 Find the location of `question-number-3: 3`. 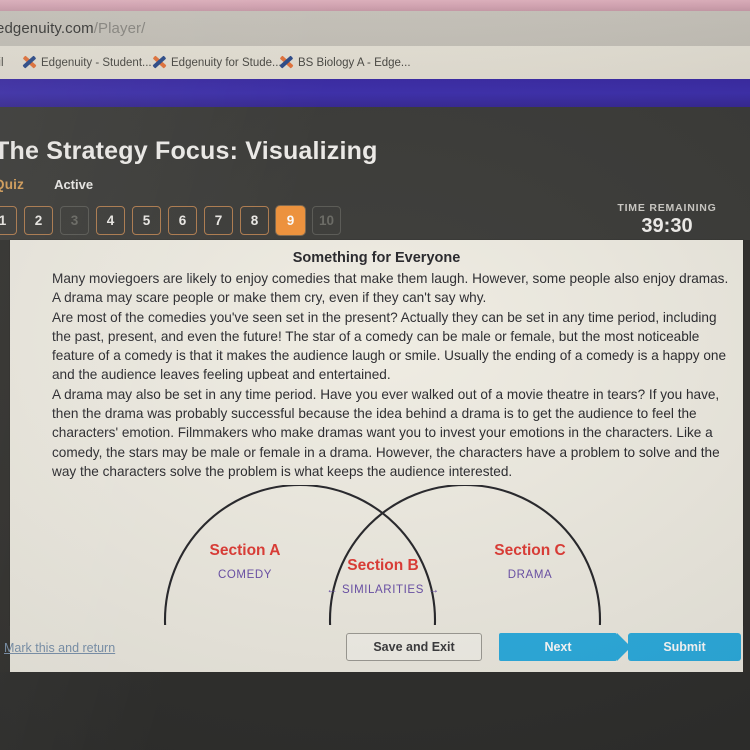

question-number-3: 3 is located at coordinates (74, 220).